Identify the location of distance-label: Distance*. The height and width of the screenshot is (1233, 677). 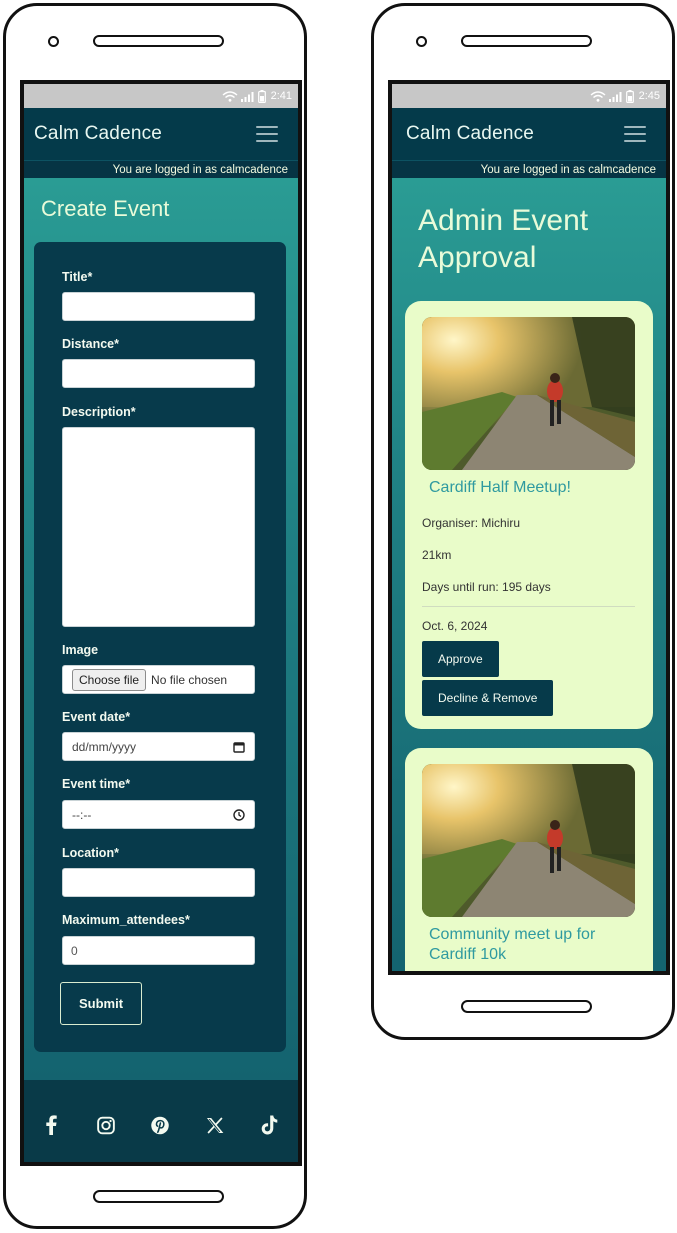
(90, 344).